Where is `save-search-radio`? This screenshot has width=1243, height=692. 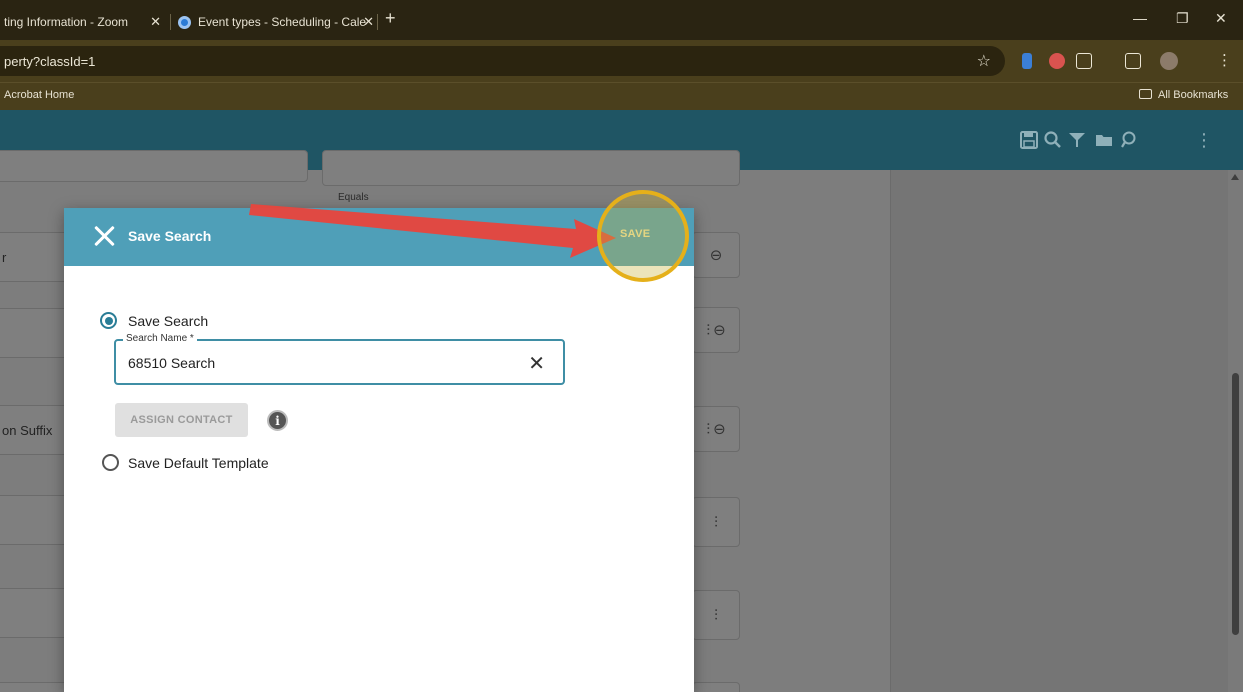
save-search-radio is located at coordinates (108, 320).